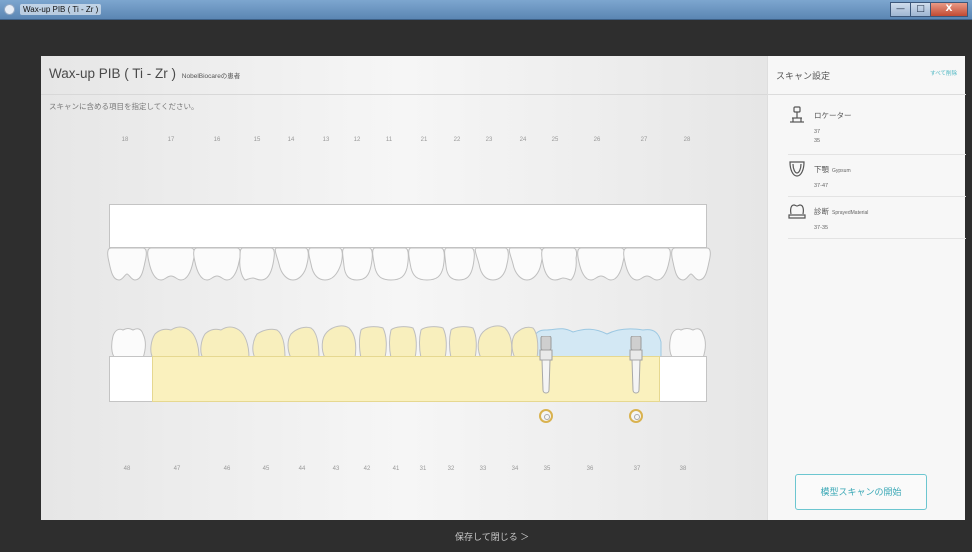 The width and height of the screenshot is (972, 552). Describe the element at coordinates (637, 469) in the screenshot. I see `lower-tooth-number: 37` at that location.